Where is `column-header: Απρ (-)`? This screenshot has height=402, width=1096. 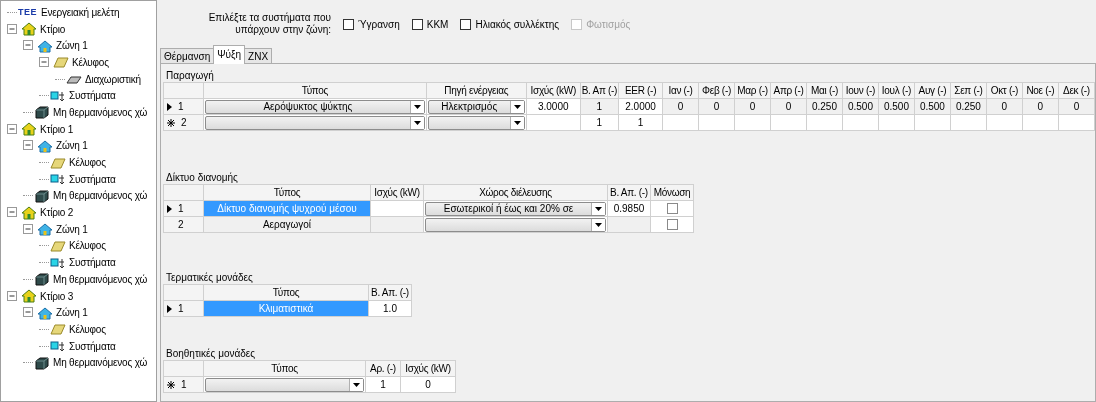
column-header: Απρ (-) is located at coordinates (788, 90).